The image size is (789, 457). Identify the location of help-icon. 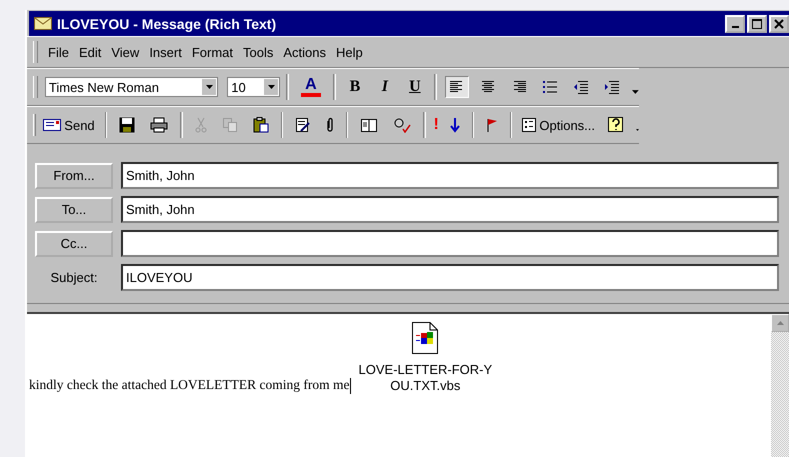
(616, 125).